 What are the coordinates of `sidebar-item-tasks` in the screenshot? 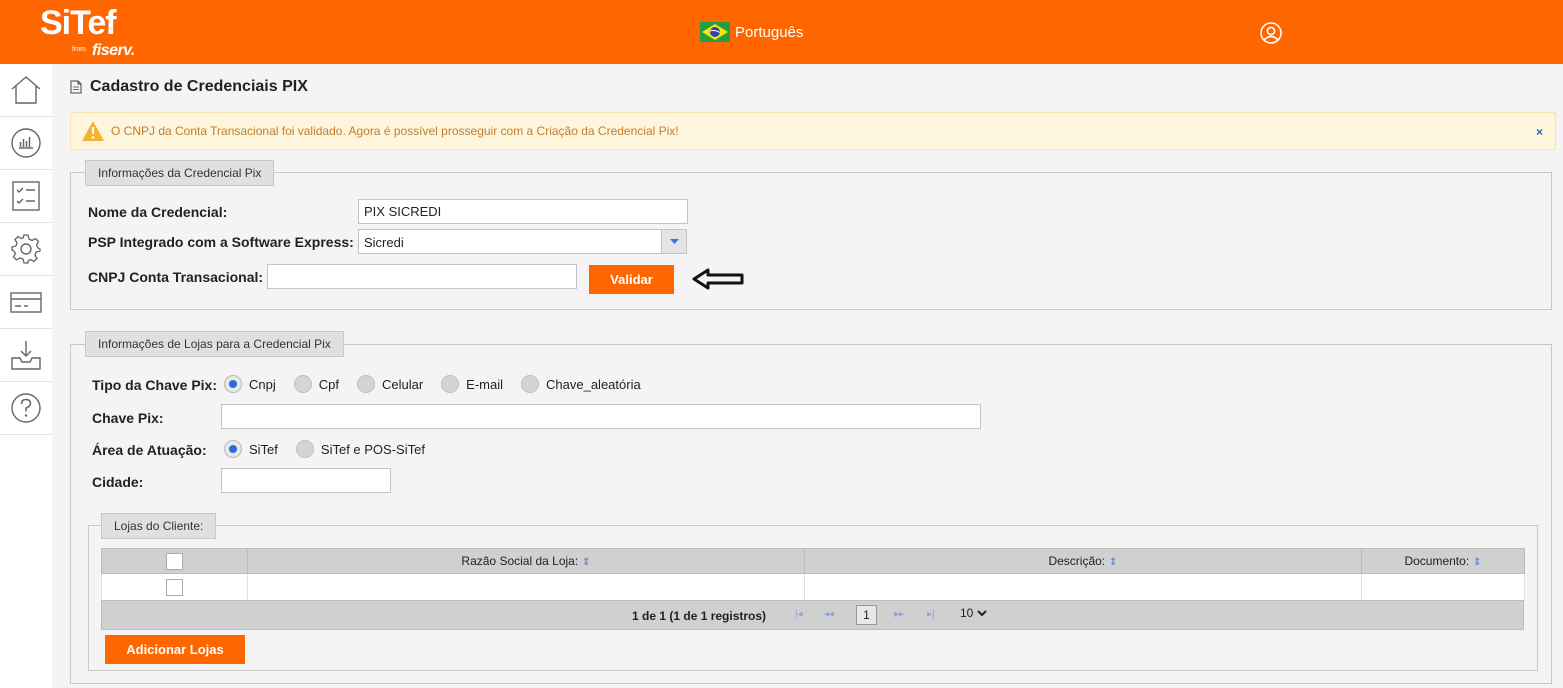 It's located at (26, 196).